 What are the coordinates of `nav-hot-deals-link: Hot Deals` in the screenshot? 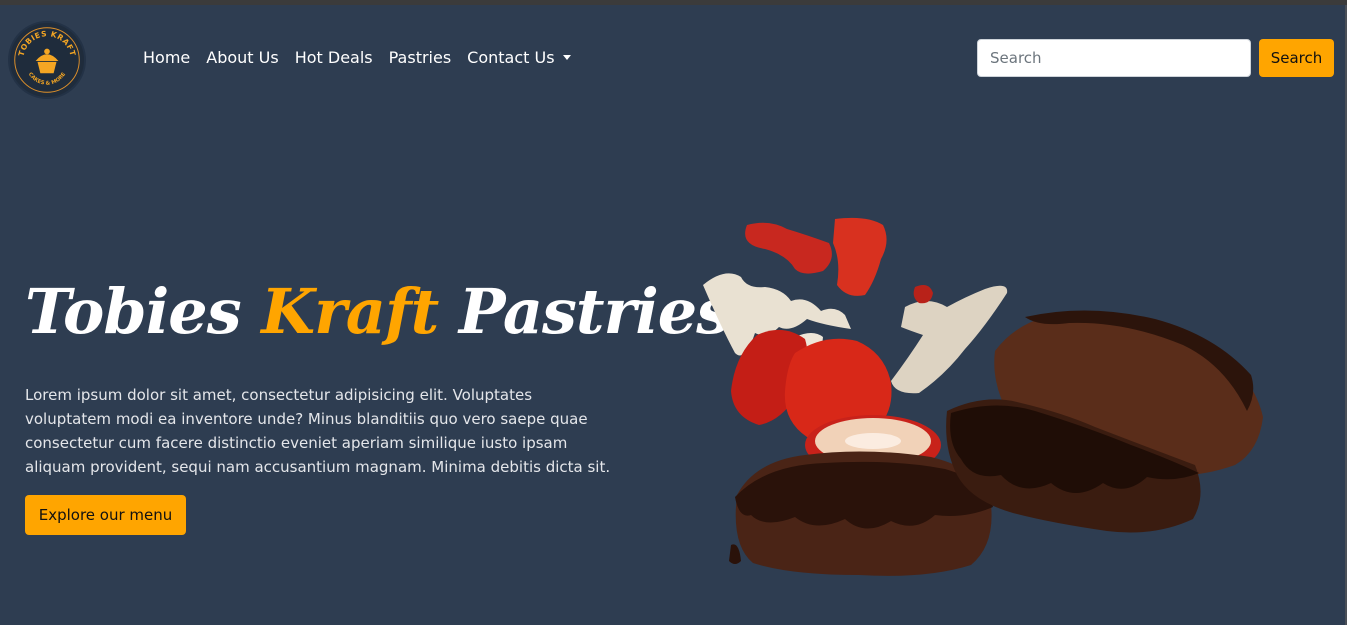 It's located at (334, 58).